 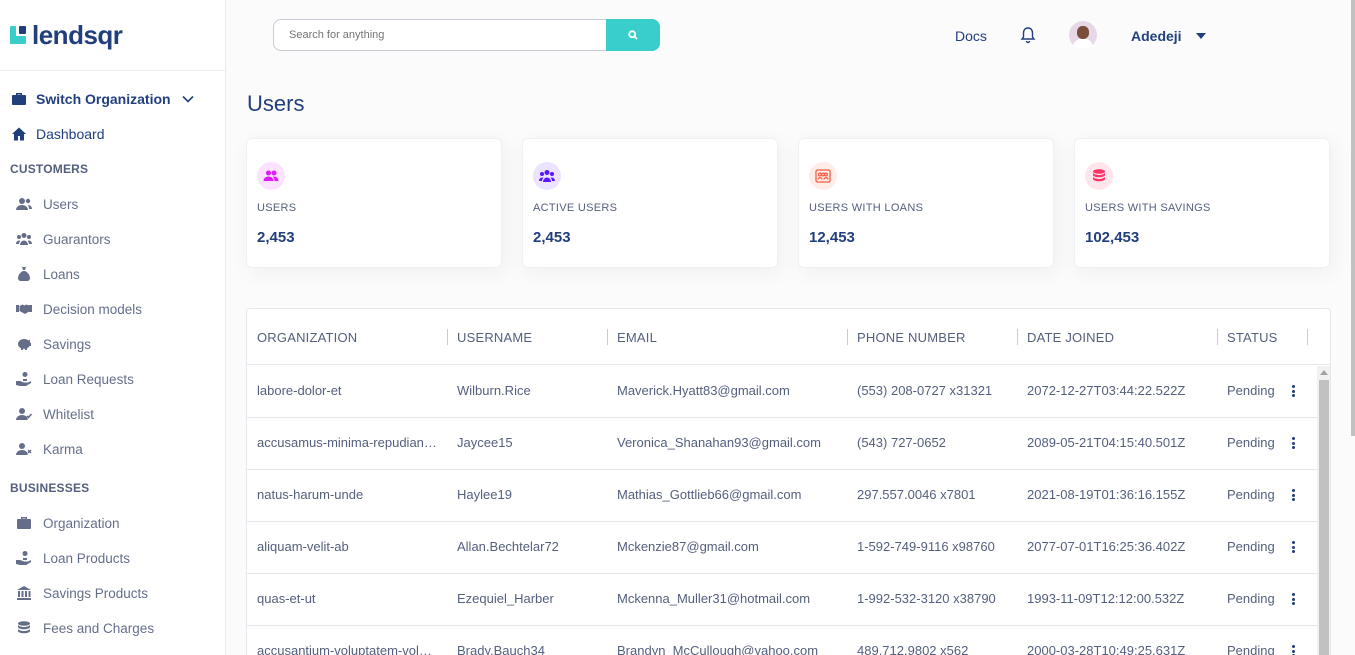 I want to click on cell-organization: accusamus-minima-repudiandae, so click(x=347, y=442).